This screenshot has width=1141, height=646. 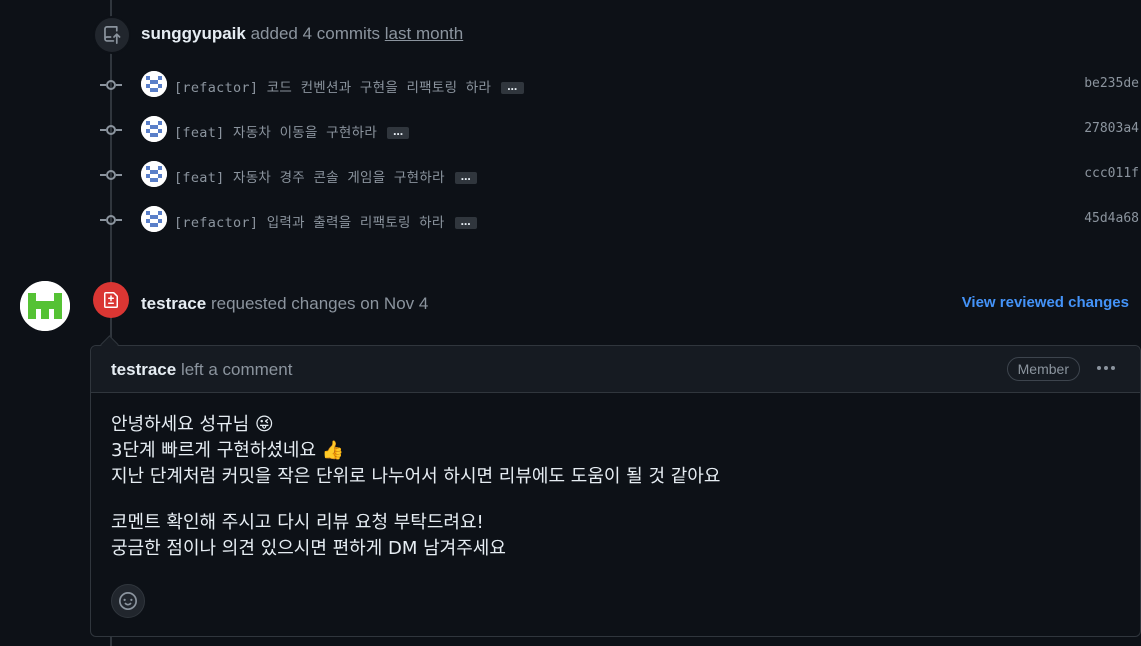 I want to click on push-action-text: added 4 commits, so click(x=315, y=33).